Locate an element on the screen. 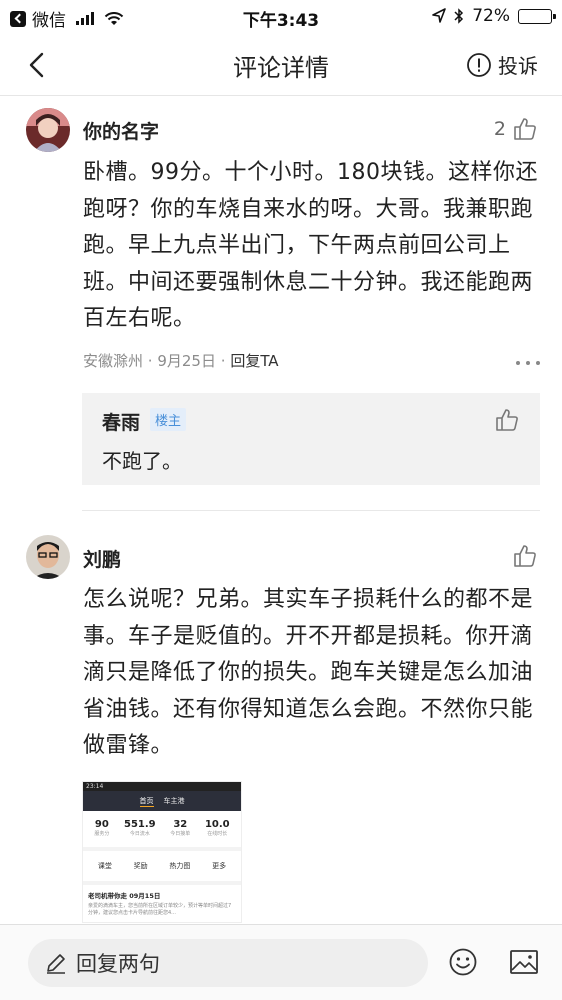 This screenshot has width=562, height=1000. comment-username: 刘鹏 is located at coordinates (102, 558).